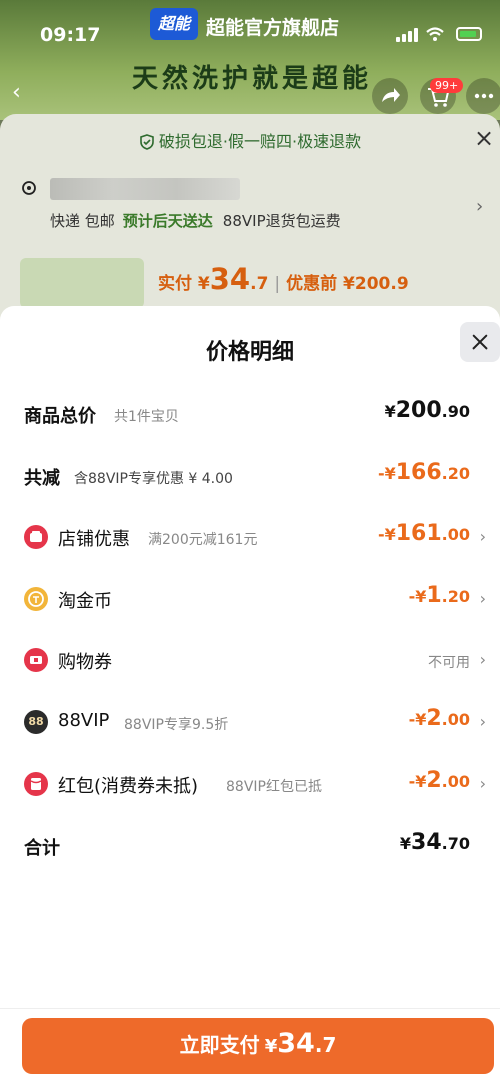 This screenshot has height=1082, width=500. Describe the element at coordinates (252, 79) in the screenshot. I see `store-slogan: 天然洗护就是超能` at that location.